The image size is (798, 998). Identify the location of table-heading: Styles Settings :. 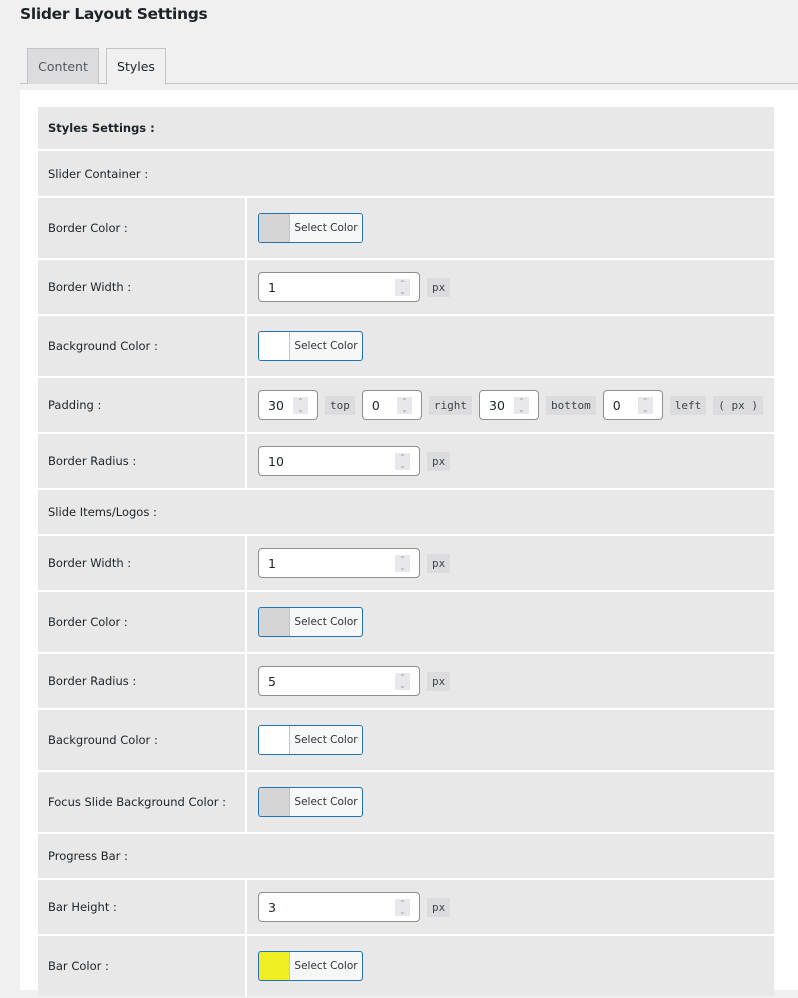
(406, 128).